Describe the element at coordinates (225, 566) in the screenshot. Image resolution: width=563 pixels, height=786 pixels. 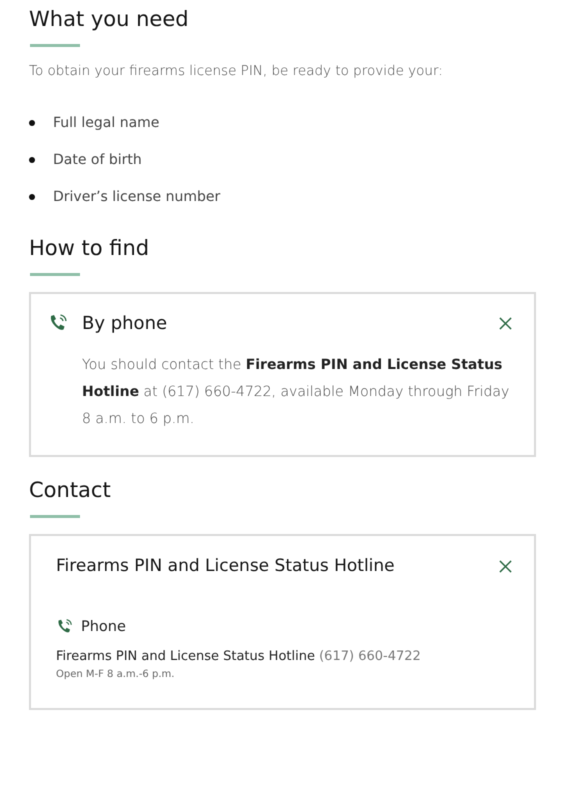
I see `panel-title: Firearms PIN and License Status Hotline` at that location.